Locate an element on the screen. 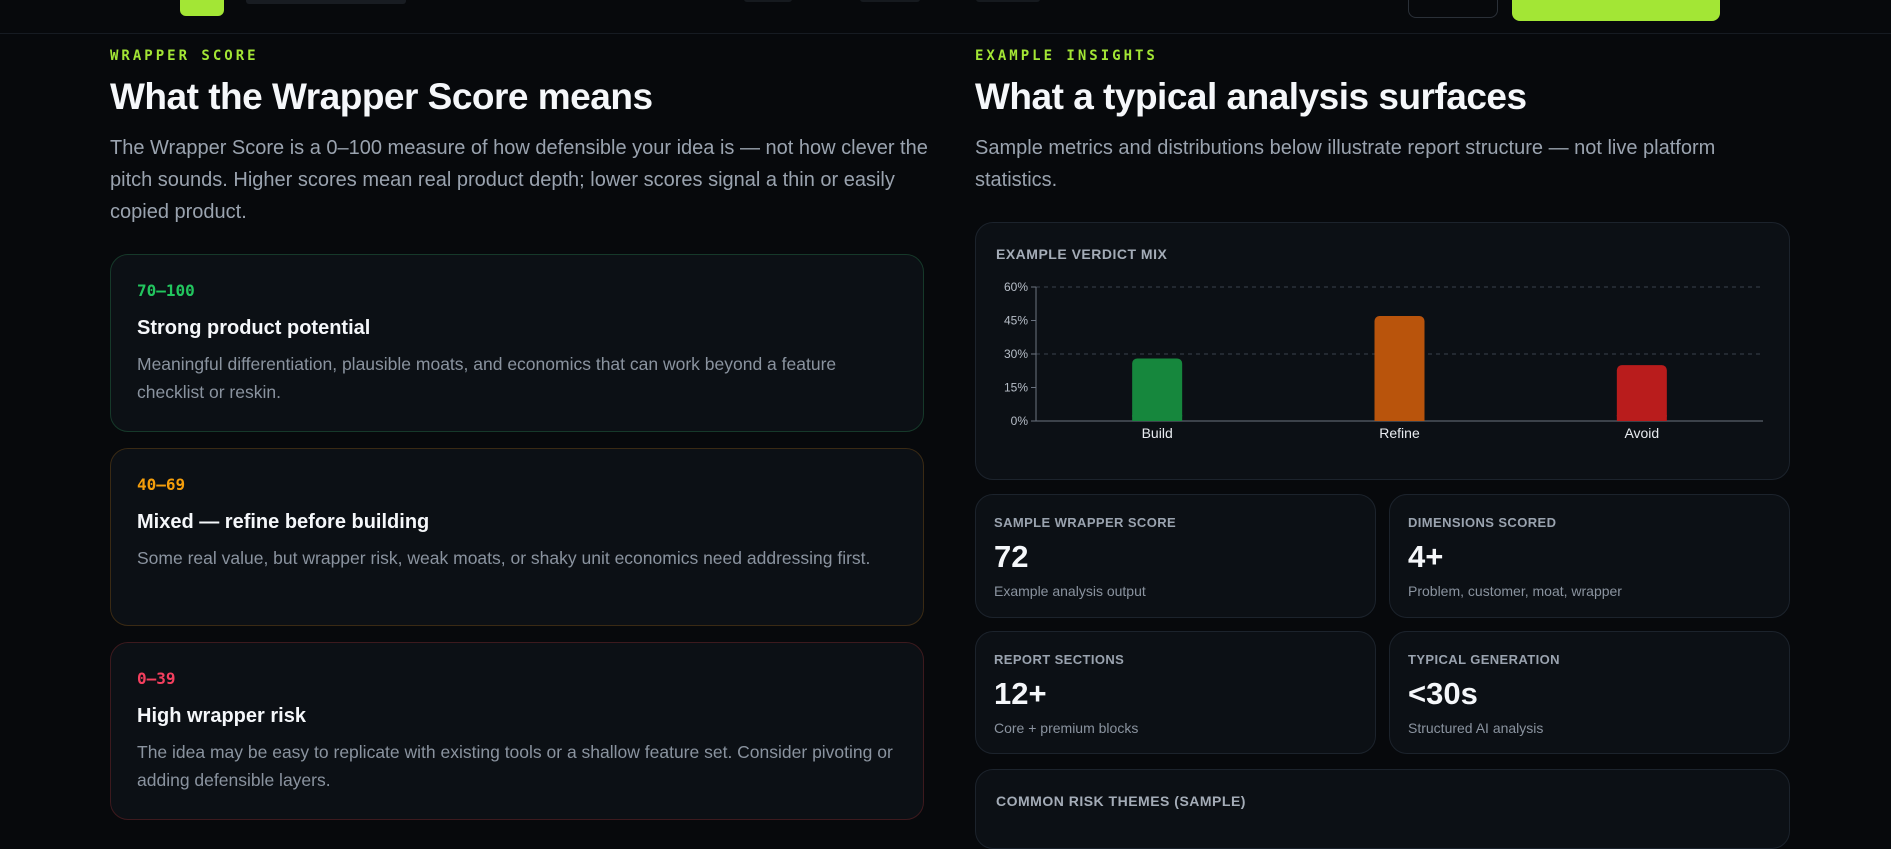 This screenshot has width=1891, height=849. wrapper-score-heading: What the Wrapper Score means is located at coordinates (381, 96).